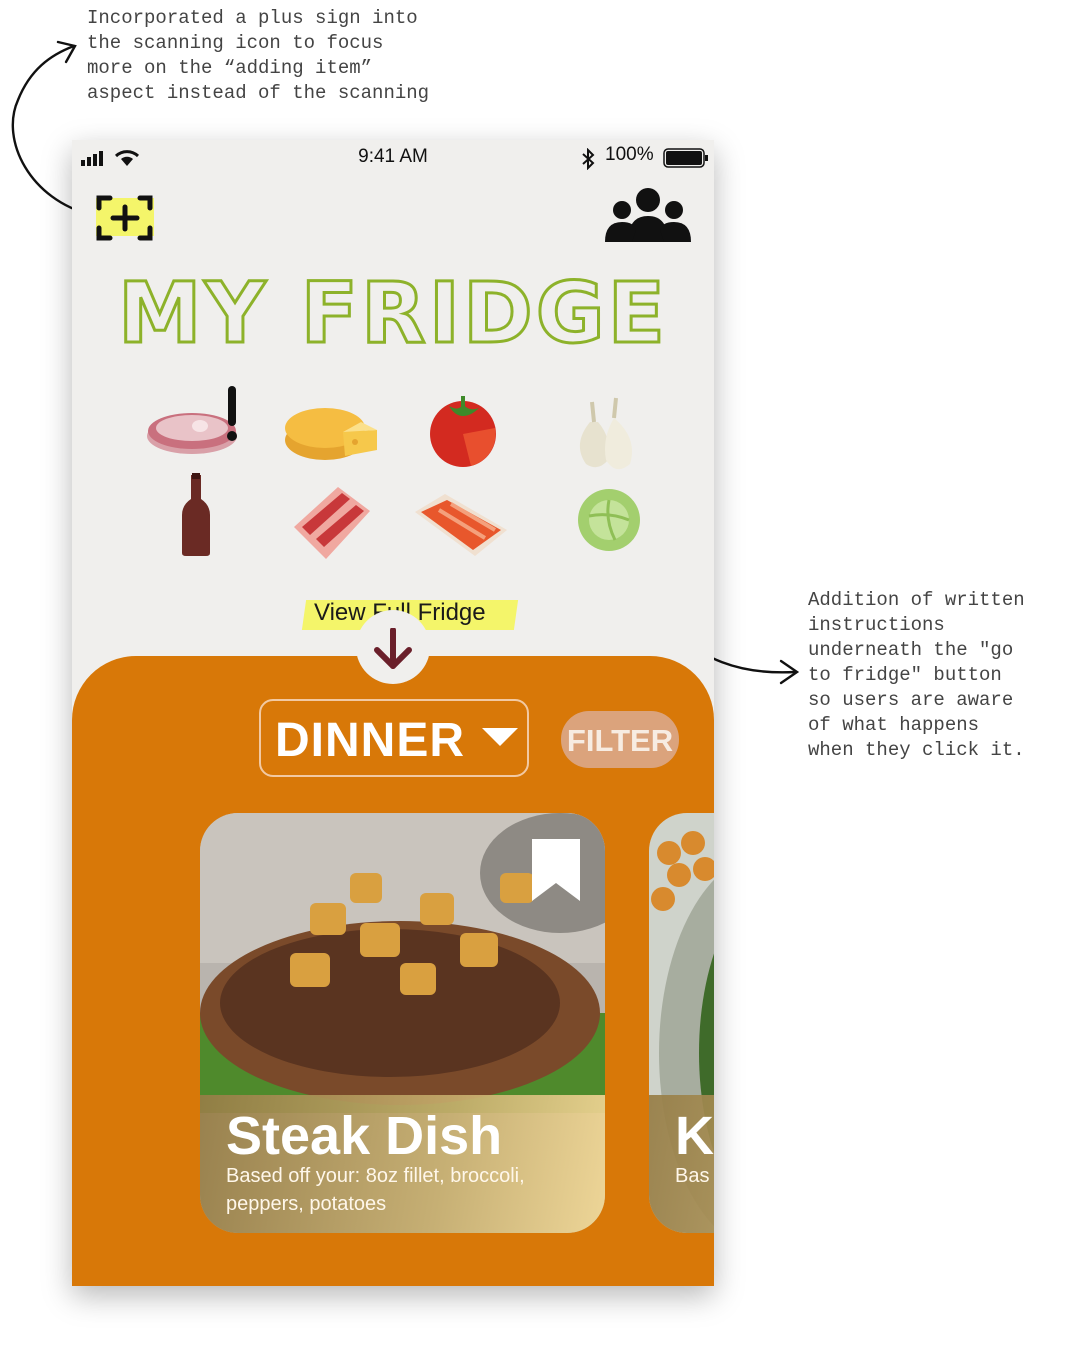 This screenshot has width=1080, height=1361. I want to click on filter-button-label: FILTER, so click(620, 740).